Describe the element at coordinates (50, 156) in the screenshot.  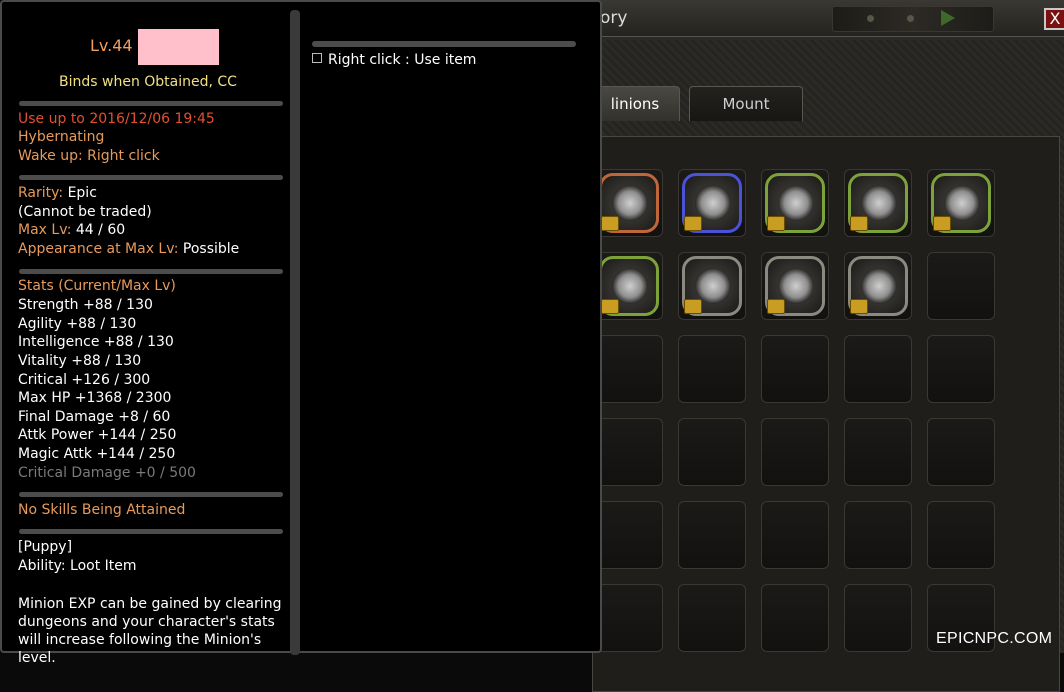
I see `wake-up-label: Wake up:` at that location.